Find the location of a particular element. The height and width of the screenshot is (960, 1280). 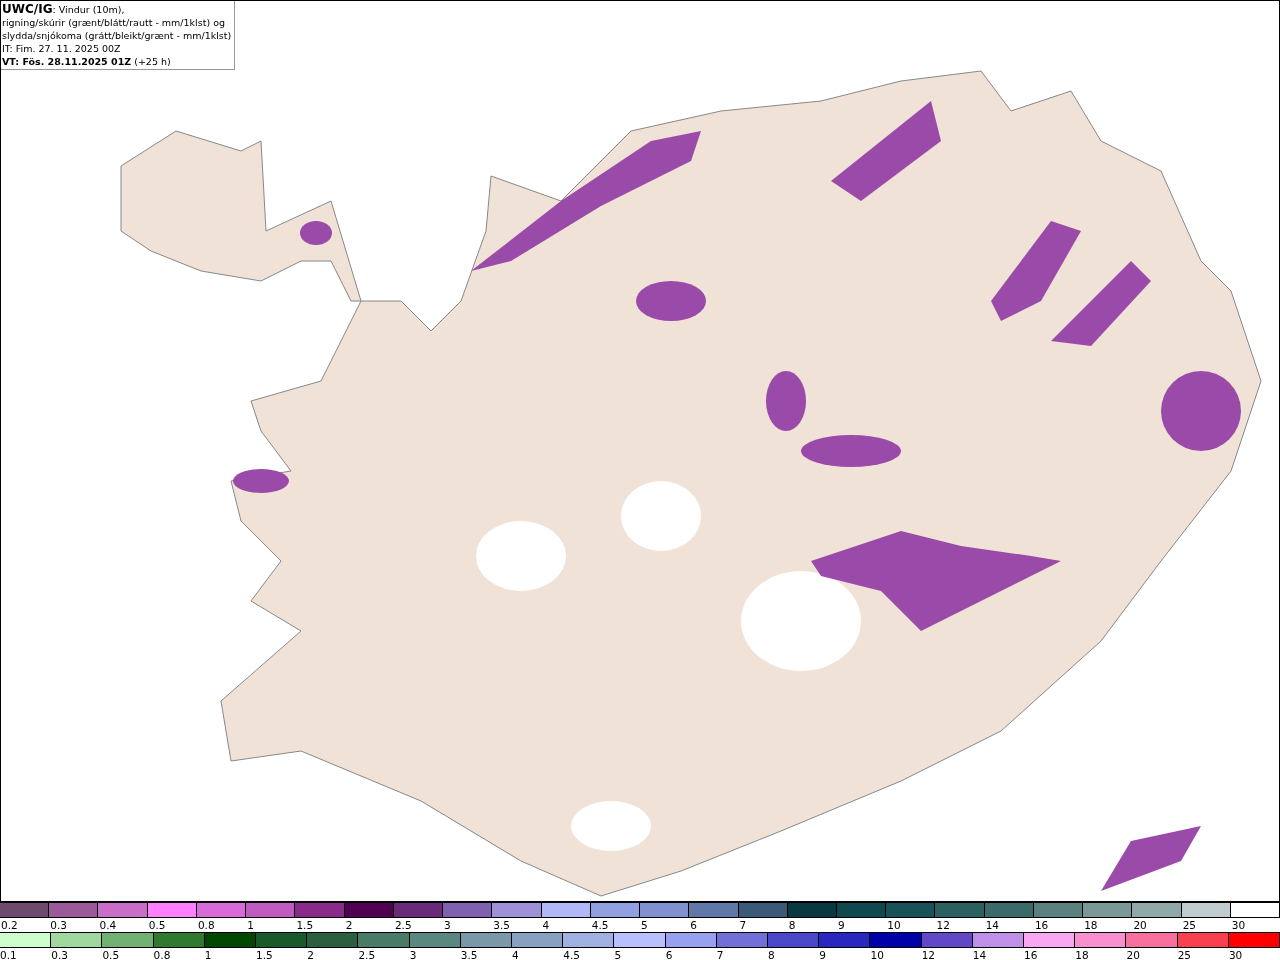

legend-label: 0.1 is located at coordinates (8, 954).